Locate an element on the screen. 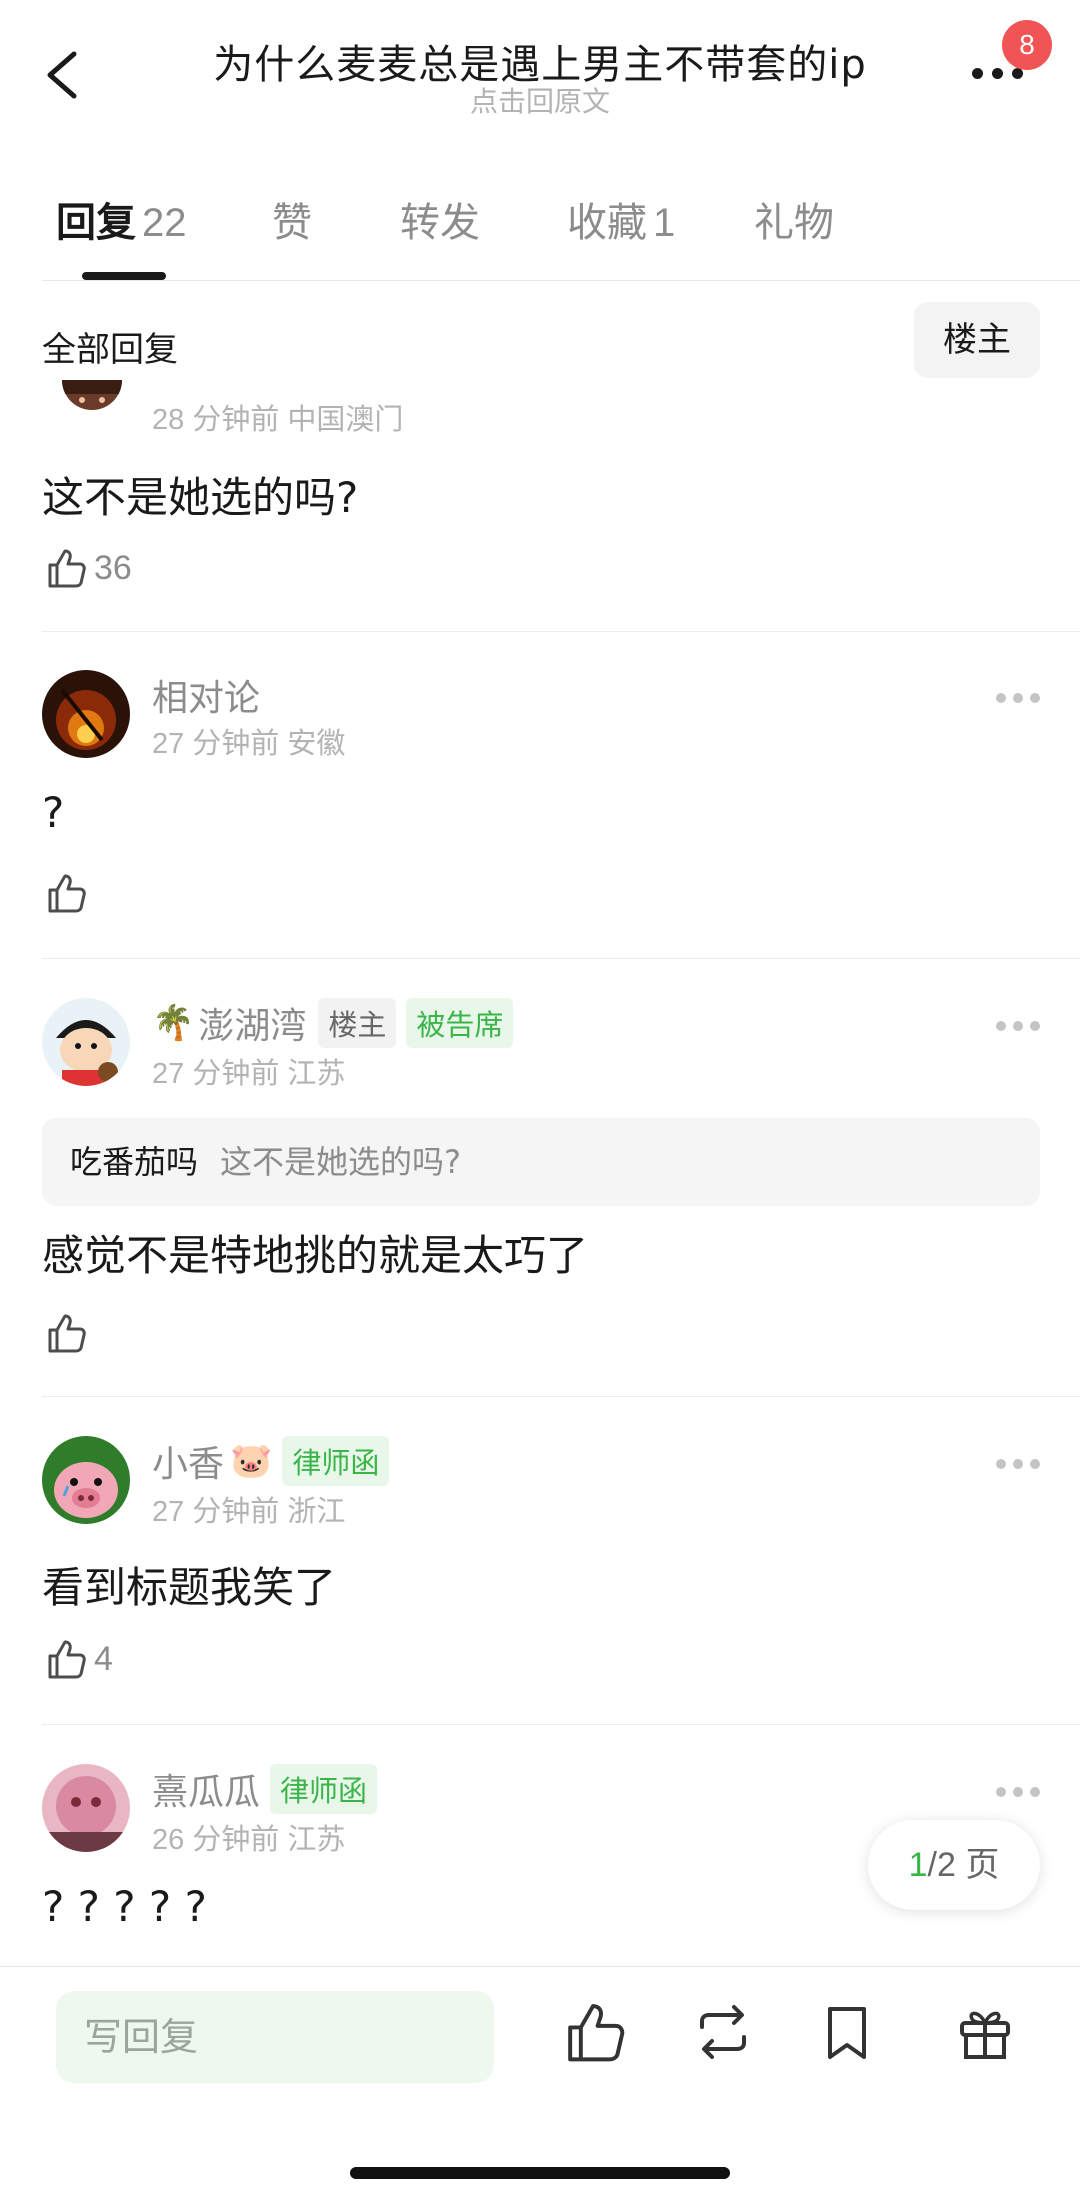 The image size is (1080, 2193). comment-text: 这不是她选的吗? is located at coordinates (200, 497).